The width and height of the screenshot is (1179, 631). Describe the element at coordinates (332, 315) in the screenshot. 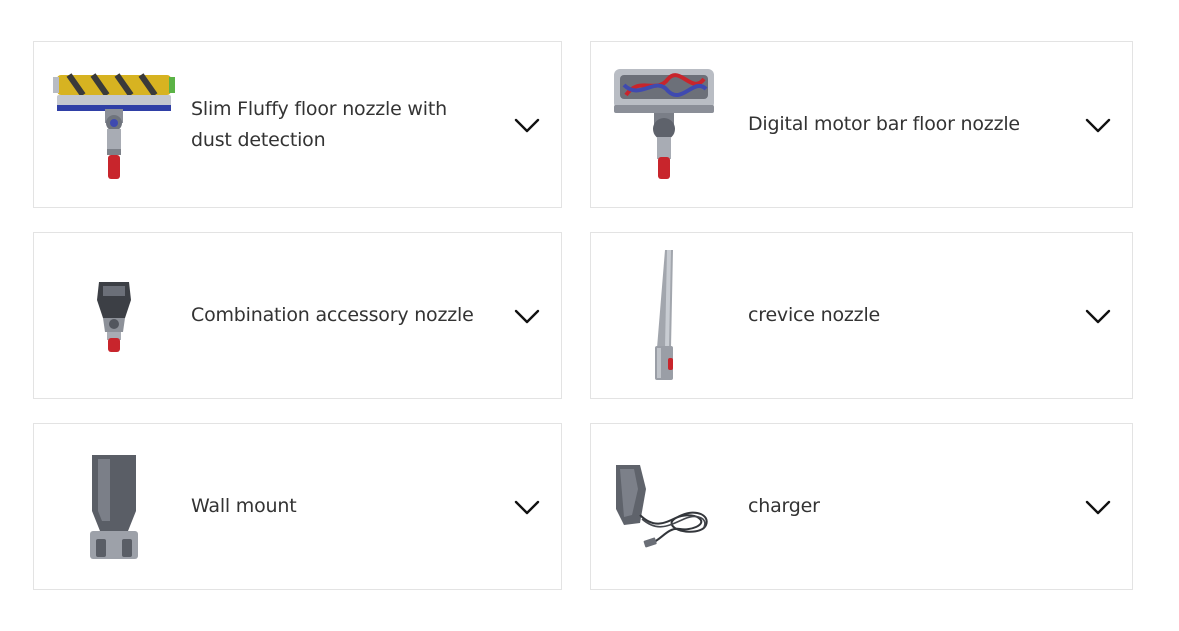

I see `accessory-label: Combination accessory nozzle` at that location.